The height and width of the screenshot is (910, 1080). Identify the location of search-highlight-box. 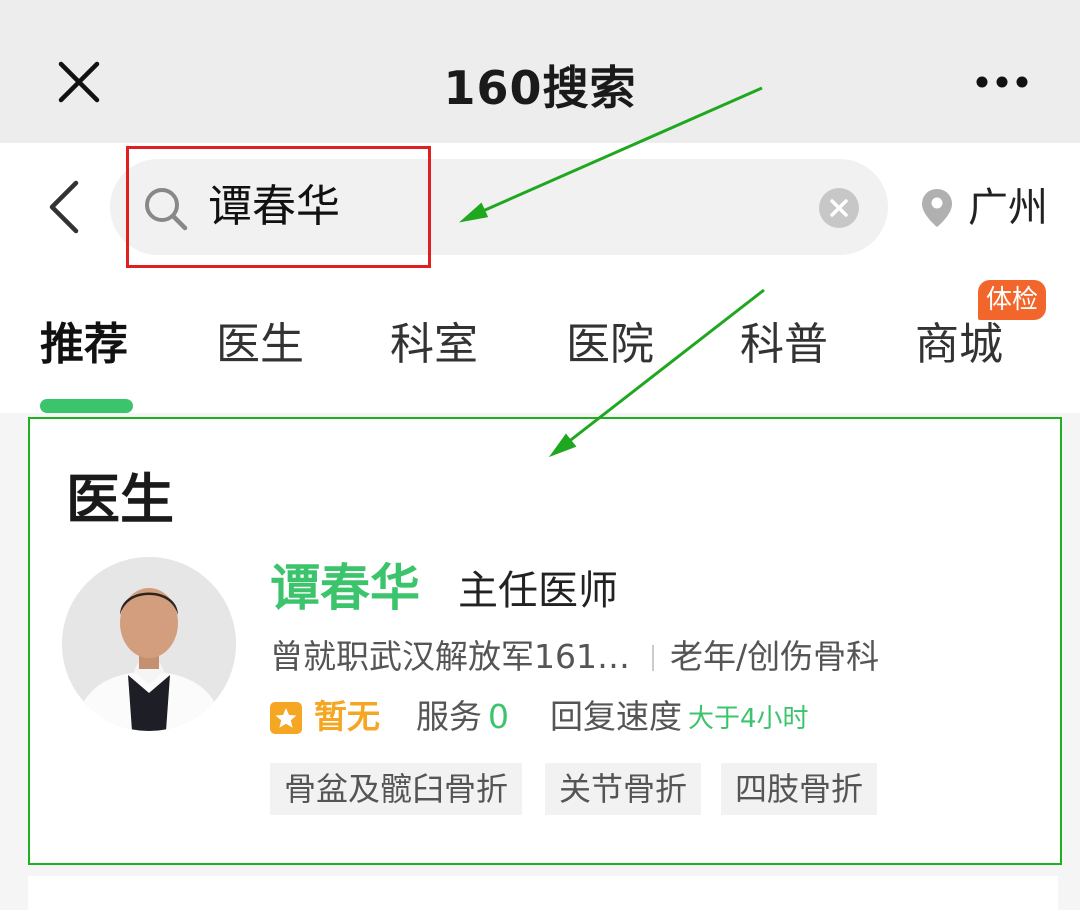
(278, 207).